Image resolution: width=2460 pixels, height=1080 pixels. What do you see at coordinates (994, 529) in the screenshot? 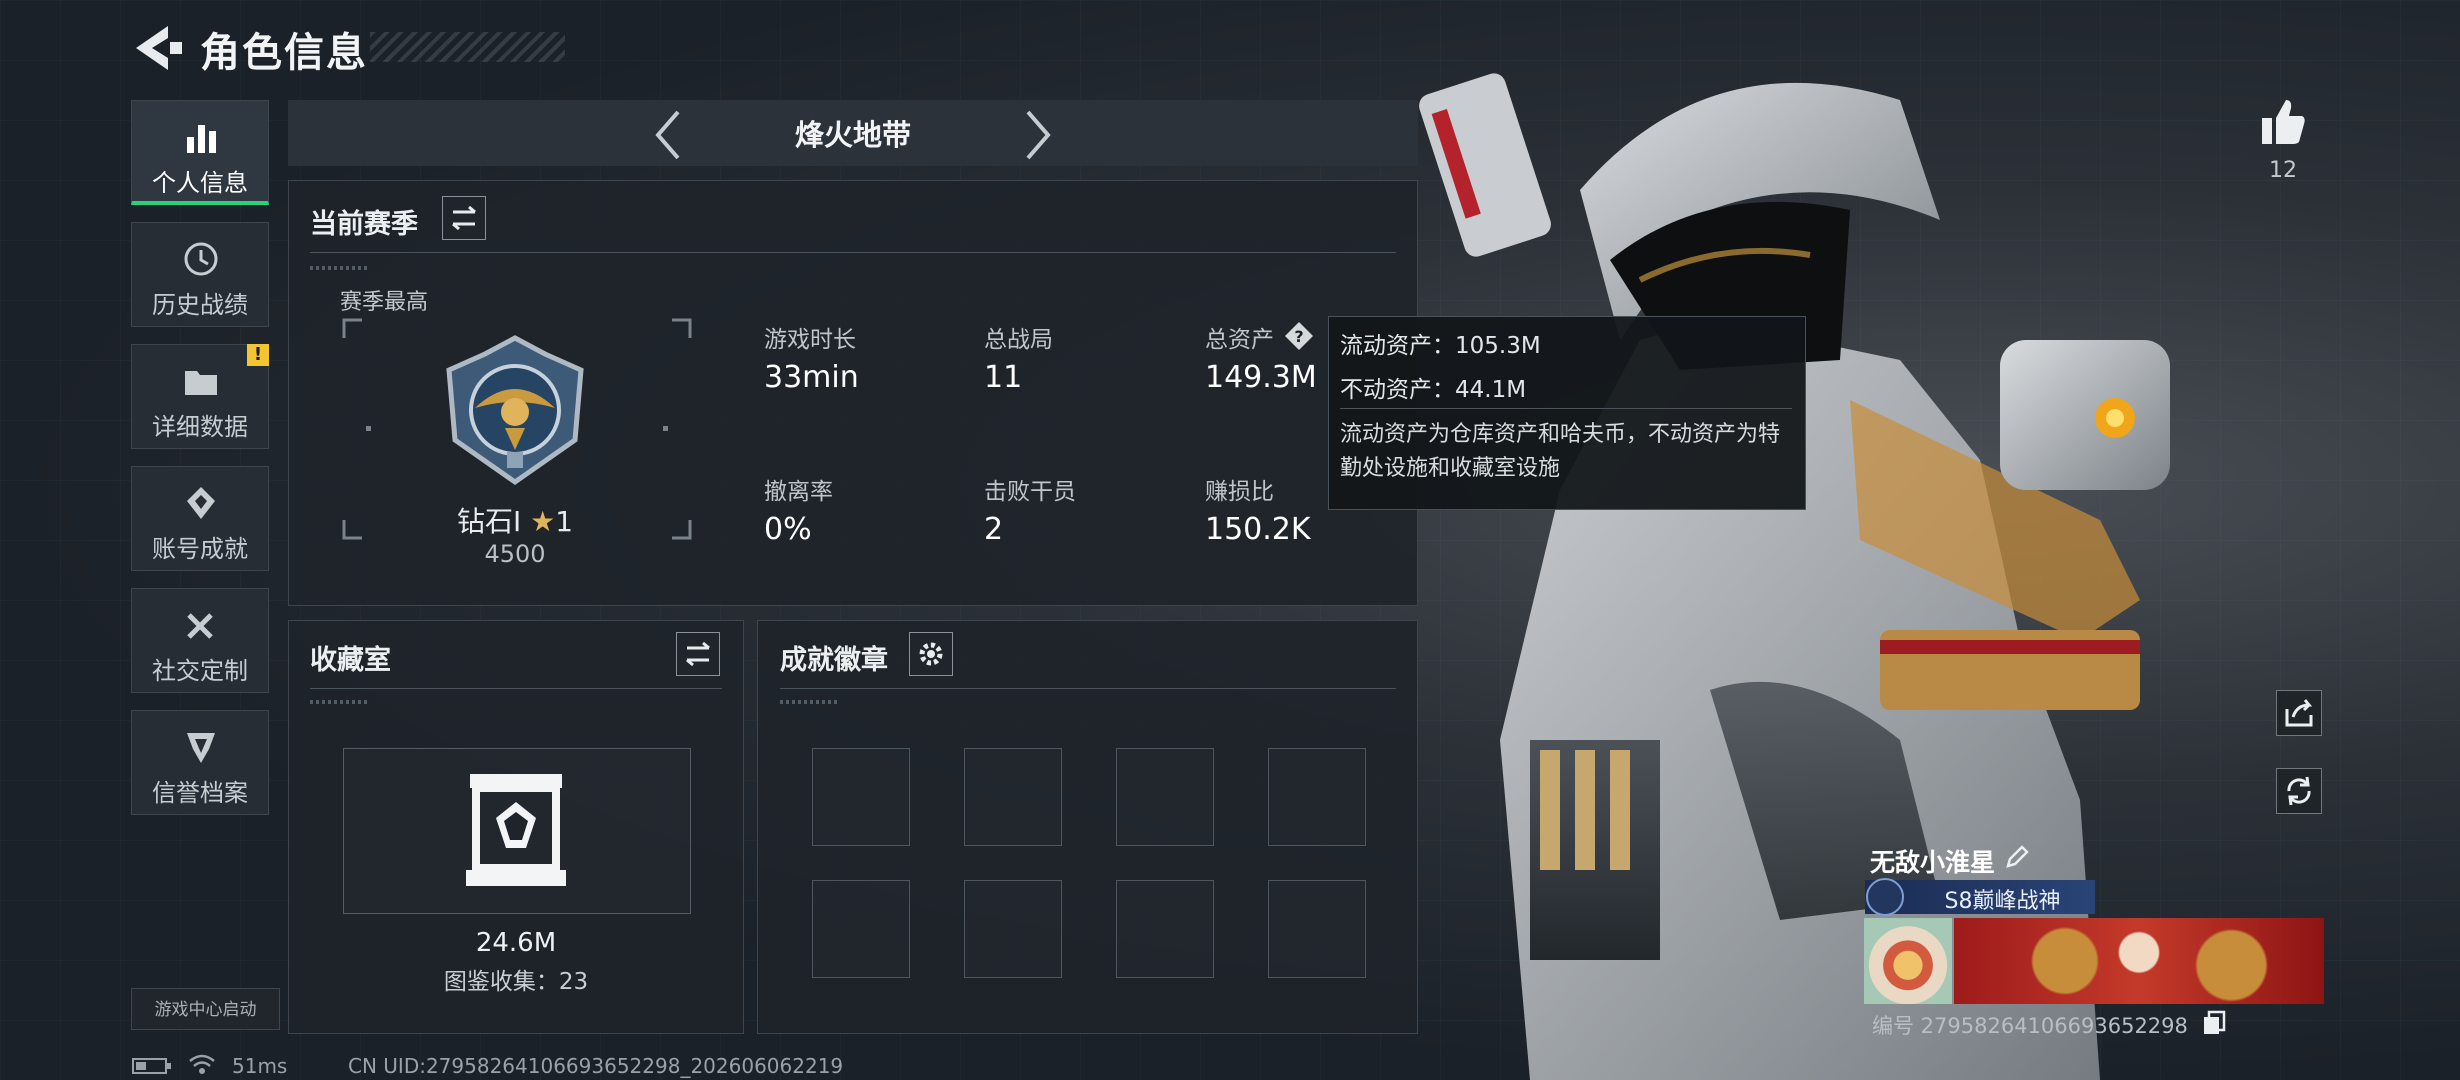
I see `stat-value-kills: 2` at bounding box center [994, 529].